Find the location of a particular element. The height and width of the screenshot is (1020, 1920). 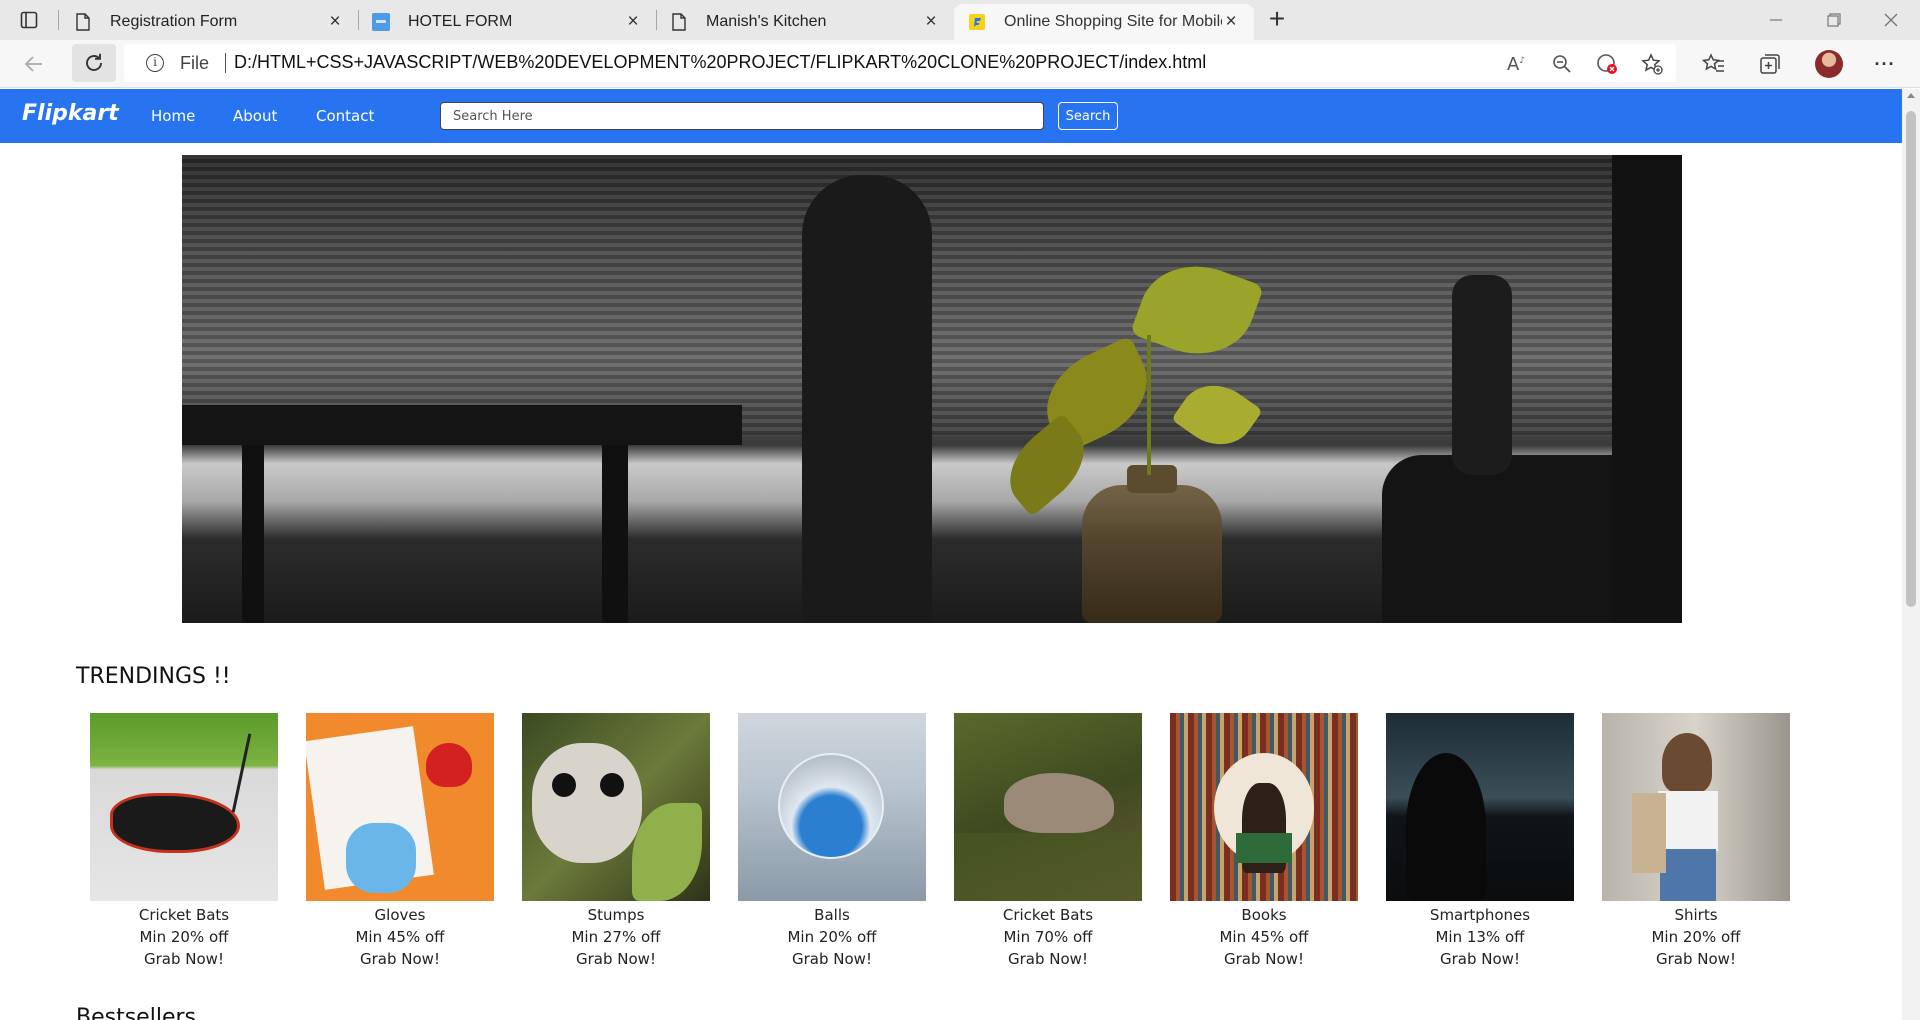

more-options-icon: ··· is located at coordinates (1885, 64).